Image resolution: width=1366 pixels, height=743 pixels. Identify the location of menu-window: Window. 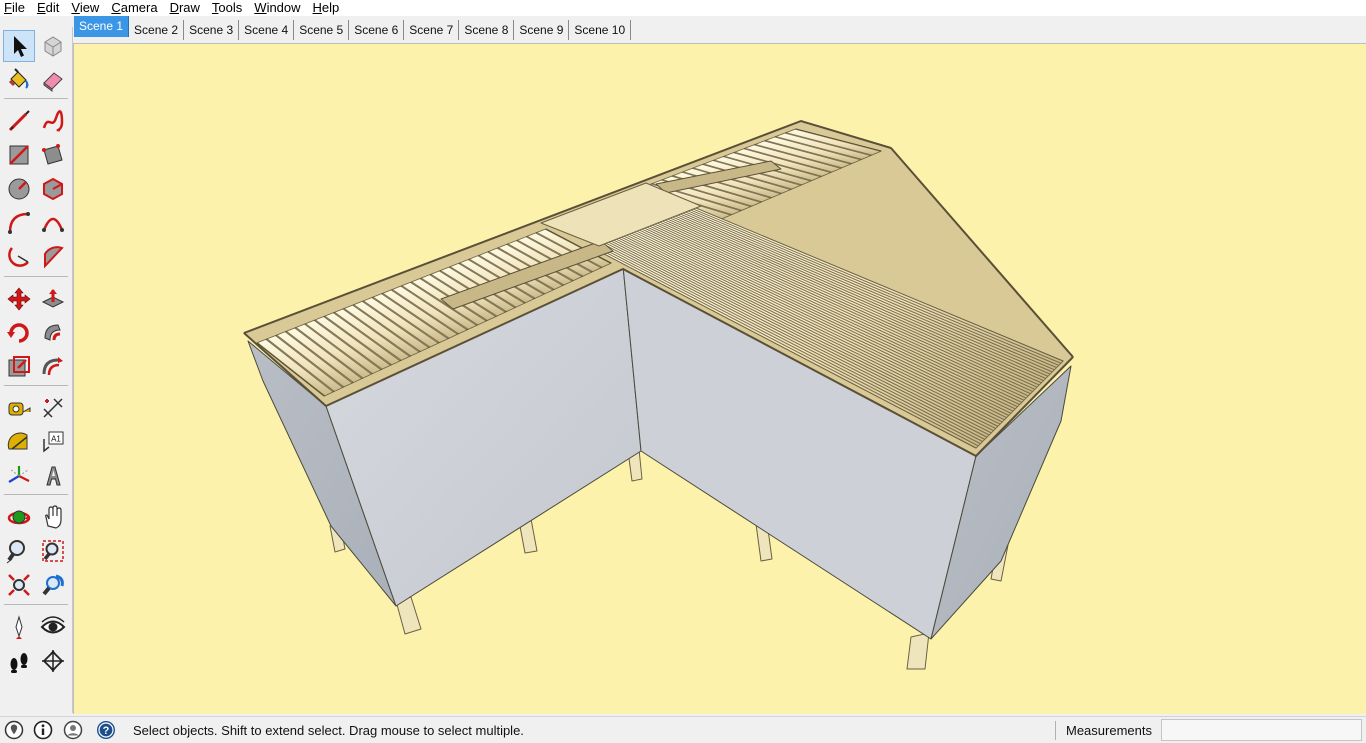
(277, 8).